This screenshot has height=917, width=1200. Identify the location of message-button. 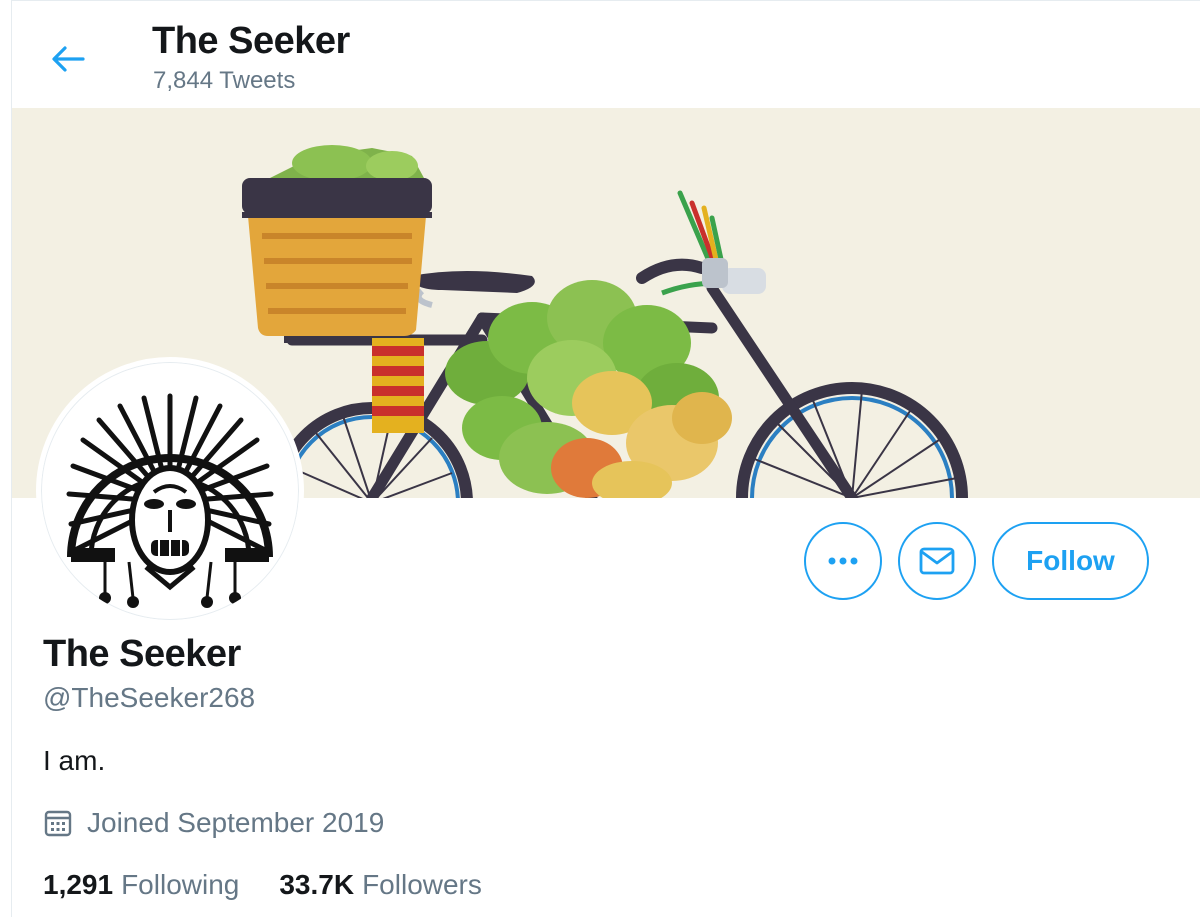
(937, 561).